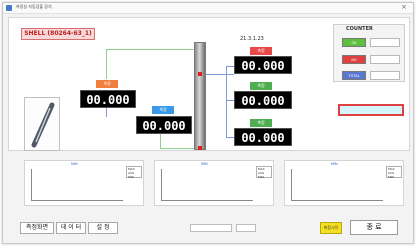 Image resolution: width=417 pixels, height=246 pixels. Describe the element at coordinates (385, 59) in the screenshot. I see `counter-ng-value` at that location.